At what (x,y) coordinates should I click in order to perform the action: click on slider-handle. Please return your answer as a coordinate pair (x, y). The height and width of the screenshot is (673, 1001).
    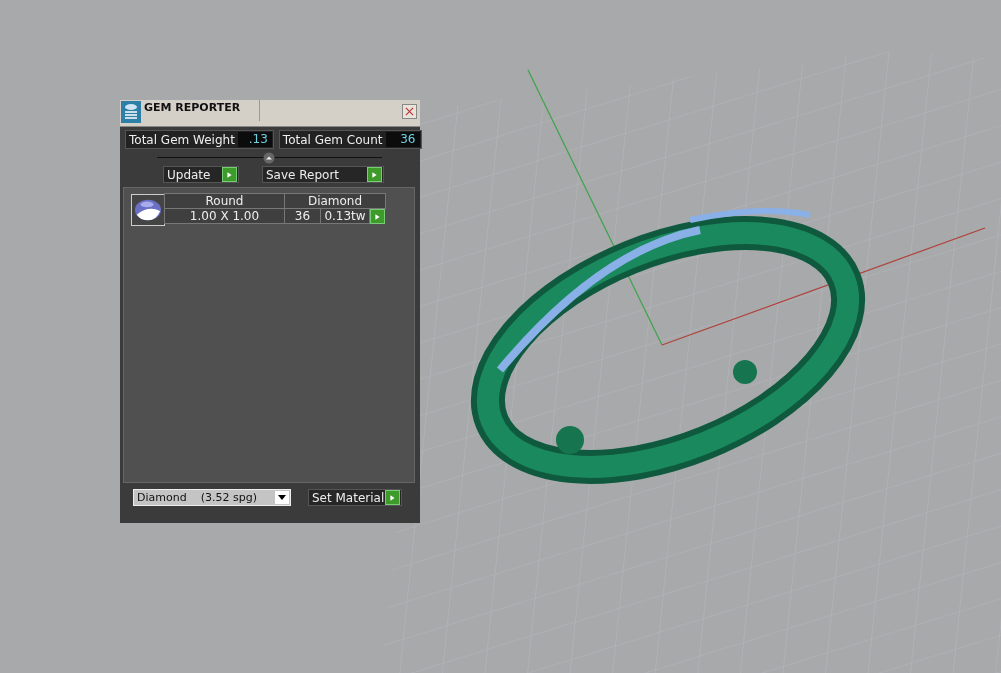
    Looking at the image, I should click on (269, 158).